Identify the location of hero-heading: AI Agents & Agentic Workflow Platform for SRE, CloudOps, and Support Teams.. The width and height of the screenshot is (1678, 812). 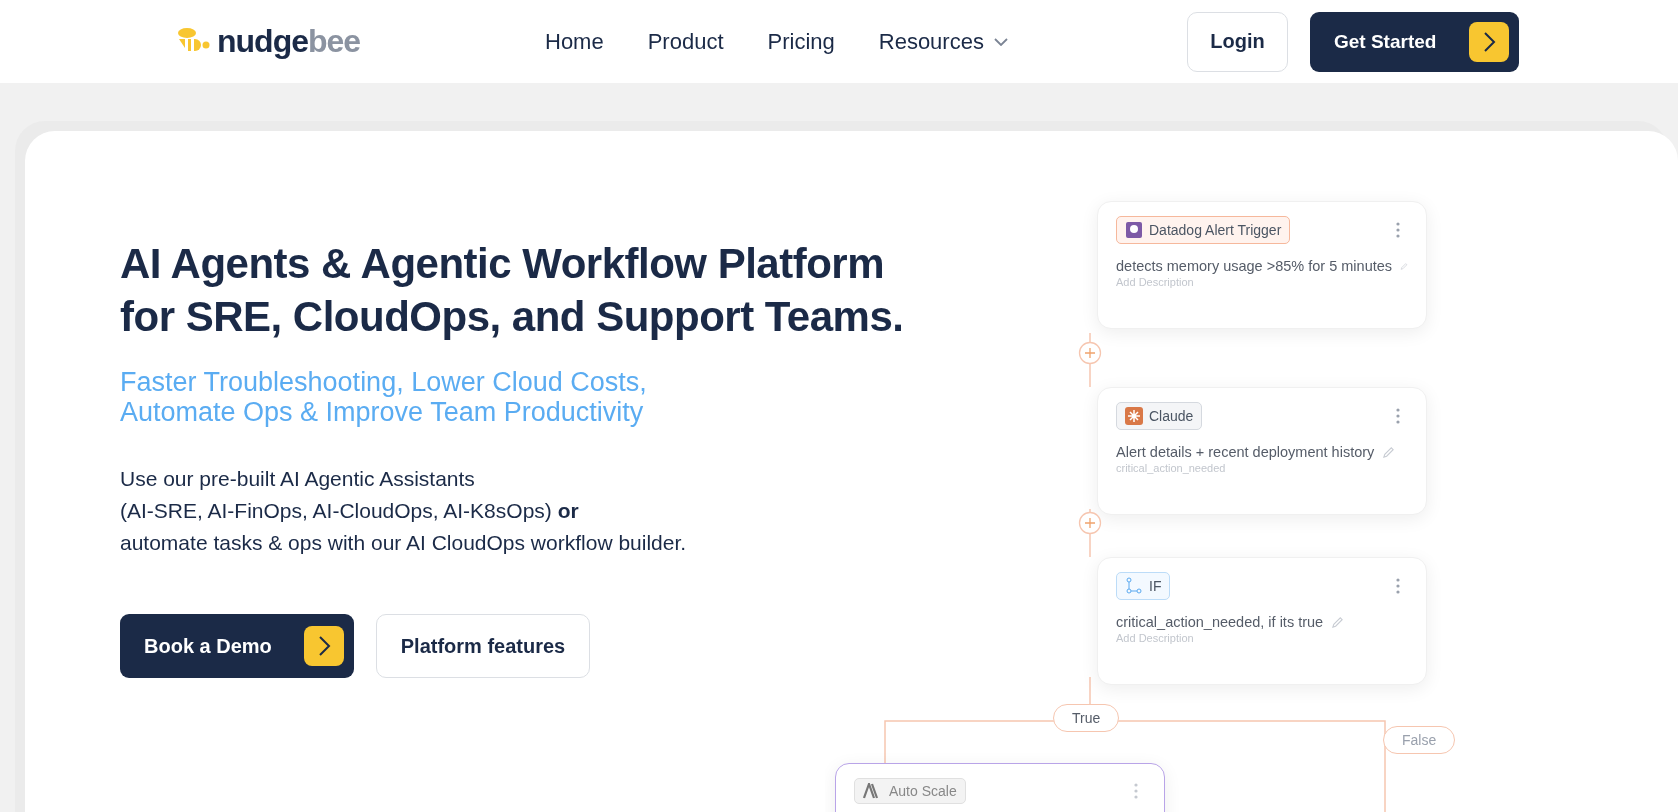
(512, 290).